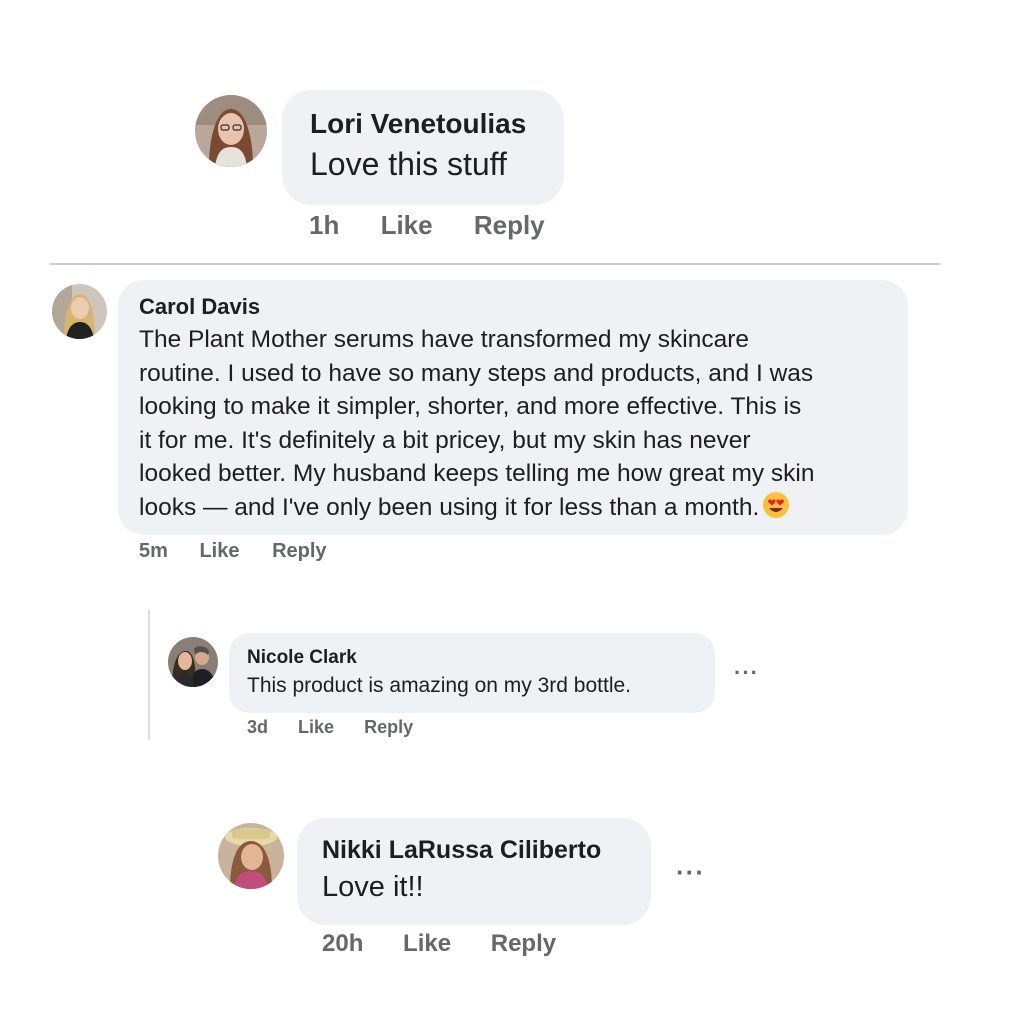 Image resolution: width=1024 pixels, height=1024 pixels. I want to click on comment-author: Lori Venetoulias, so click(437, 124).